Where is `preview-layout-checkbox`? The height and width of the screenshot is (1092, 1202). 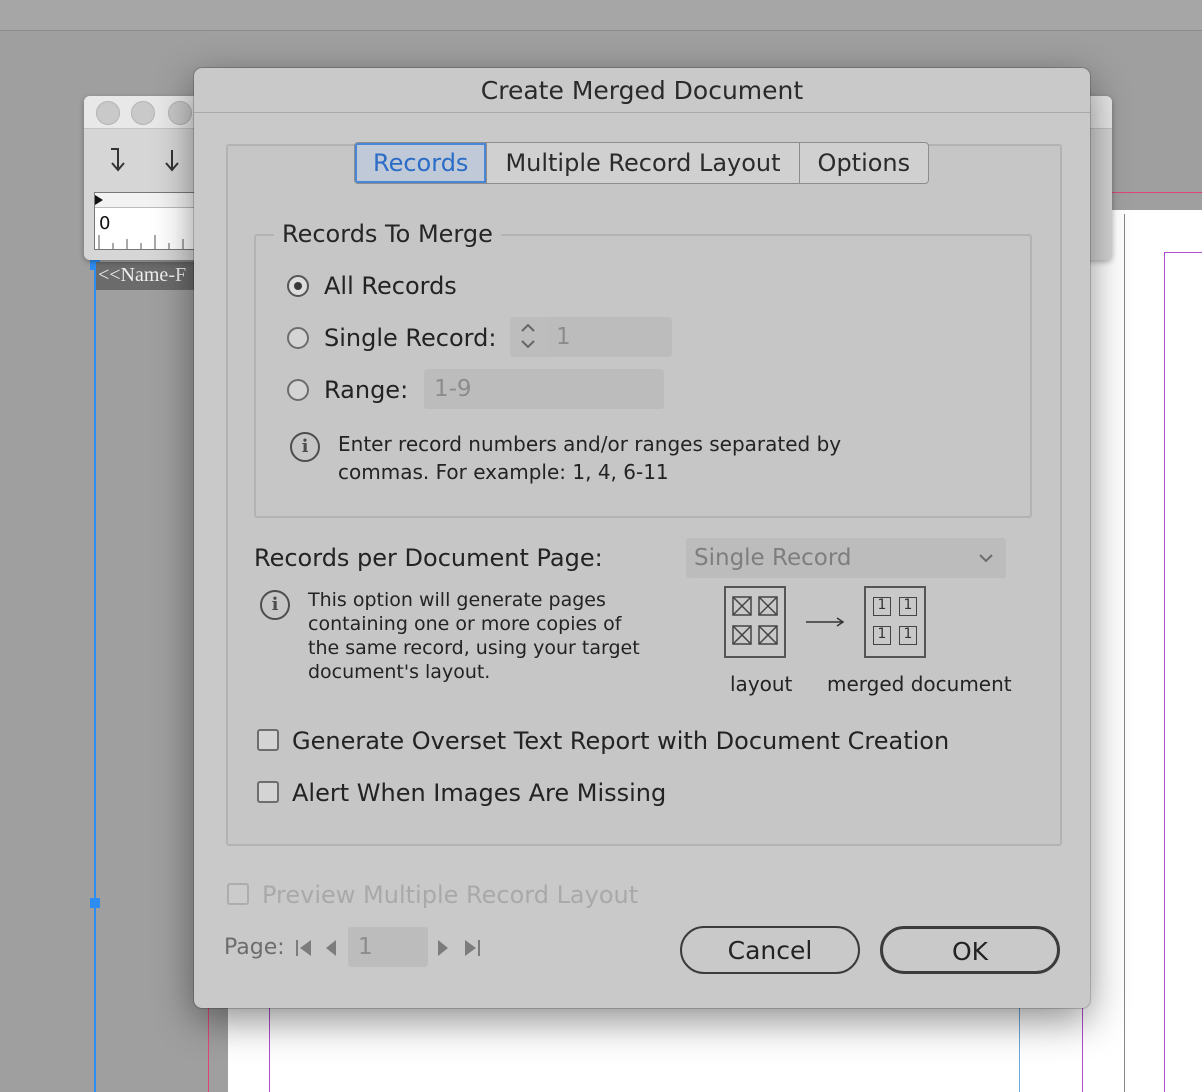 preview-layout-checkbox is located at coordinates (238, 894).